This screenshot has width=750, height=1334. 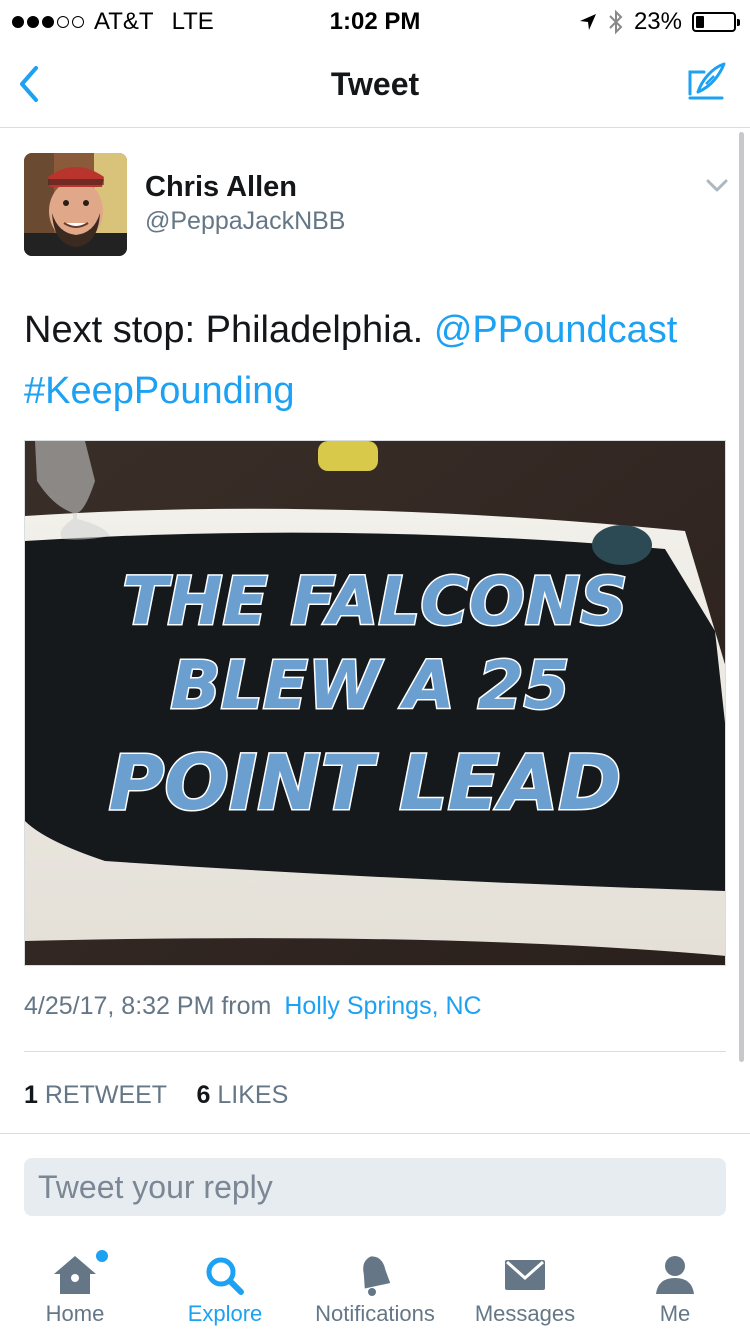 I want to click on tab-bar: Home Explore Notifications Messages Me, so click(x=375, y=1287).